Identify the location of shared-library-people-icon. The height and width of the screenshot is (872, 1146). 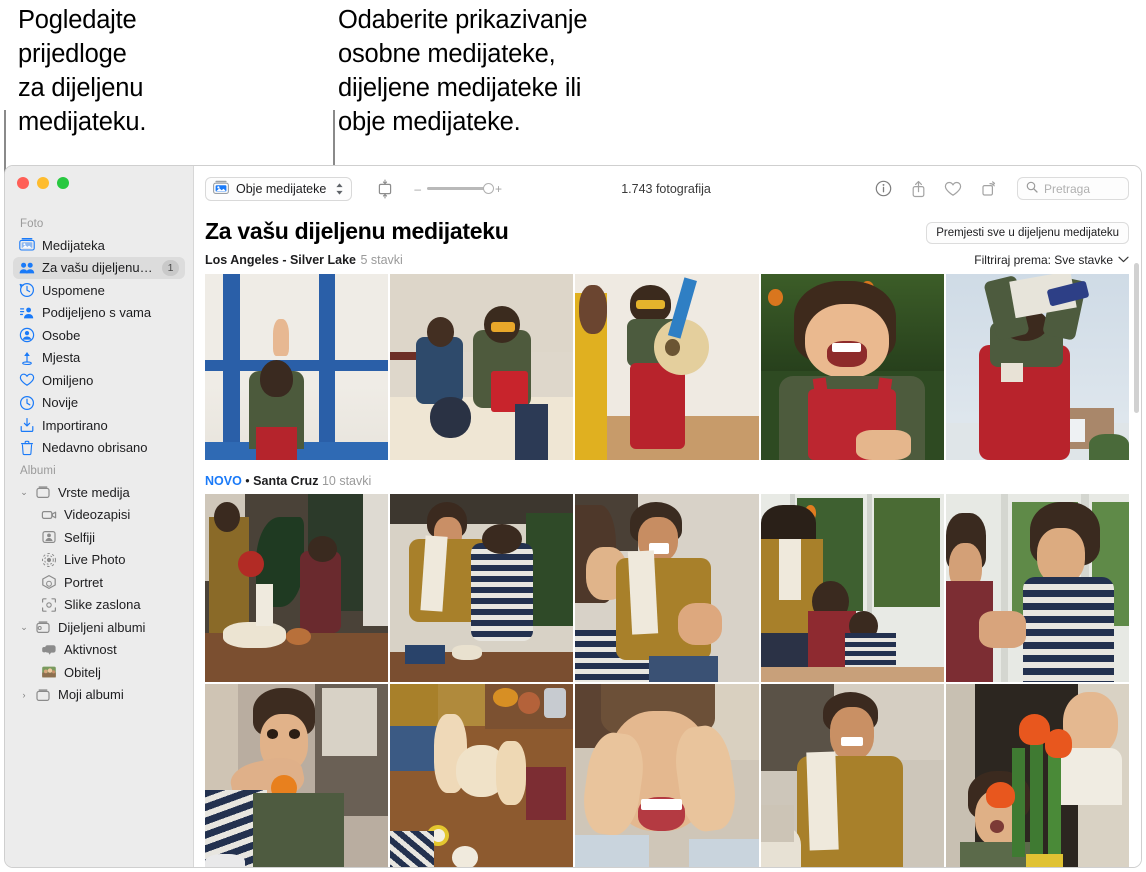
(27, 268).